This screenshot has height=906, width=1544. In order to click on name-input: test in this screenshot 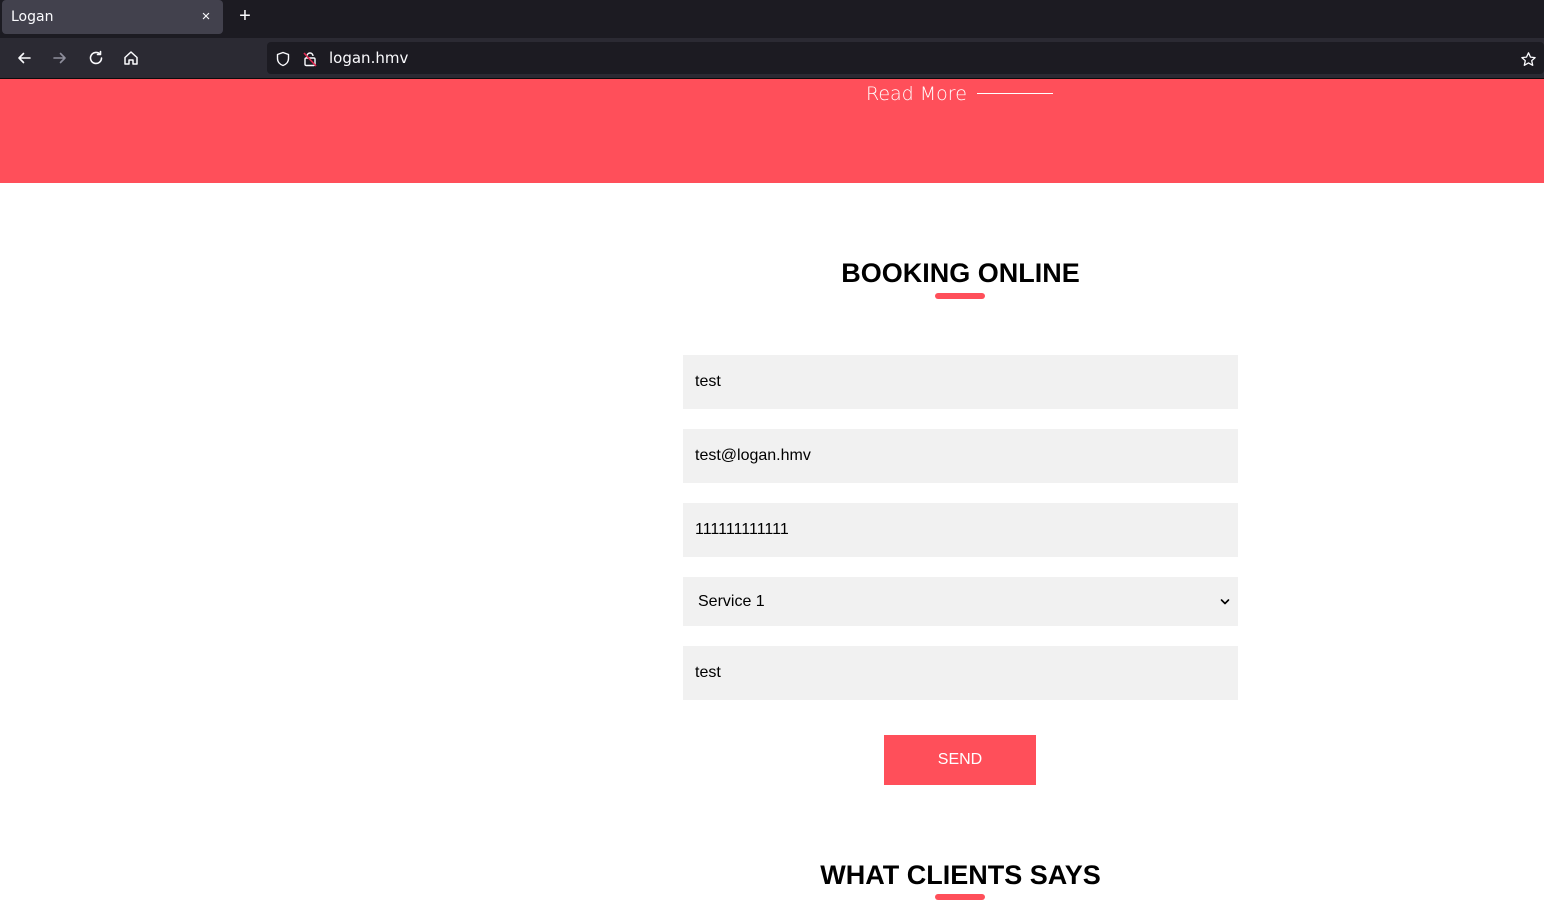, I will do `click(960, 382)`.